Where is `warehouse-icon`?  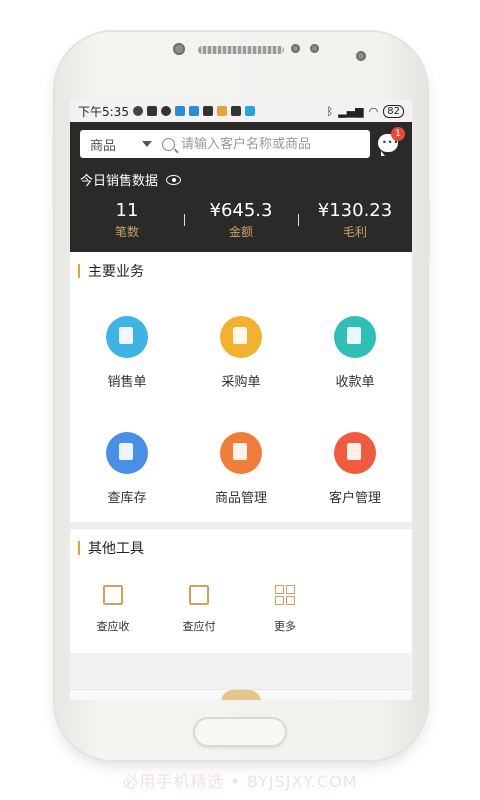 warehouse-icon is located at coordinates (127, 453).